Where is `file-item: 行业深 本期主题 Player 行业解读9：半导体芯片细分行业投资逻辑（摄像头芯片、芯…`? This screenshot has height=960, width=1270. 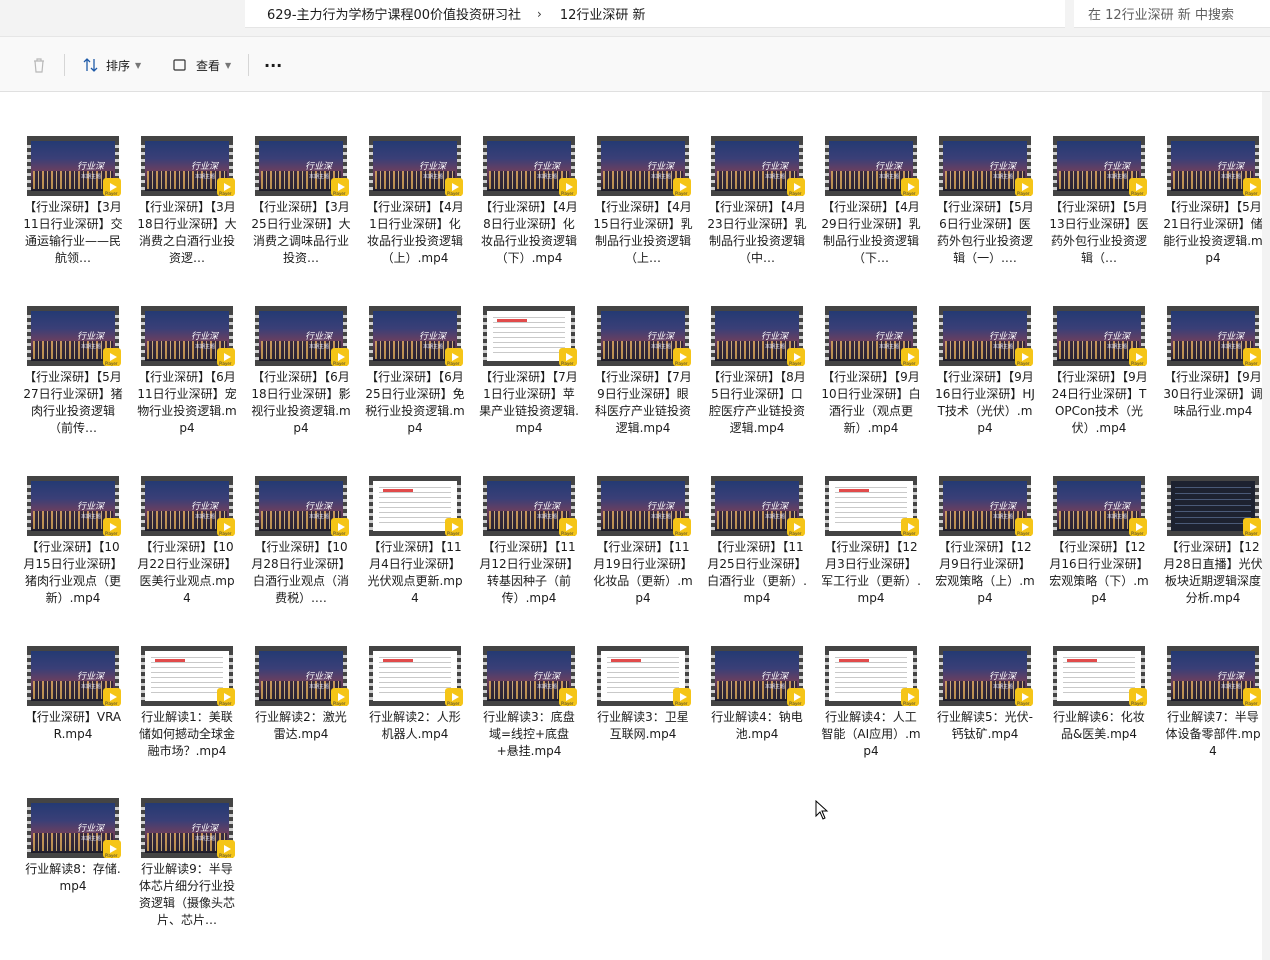 file-item: 行业深 本期主题 Player 行业解读9：半导体芯片细分行业投资逻辑（摄像头芯片、芯… is located at coordinates (187, 878).